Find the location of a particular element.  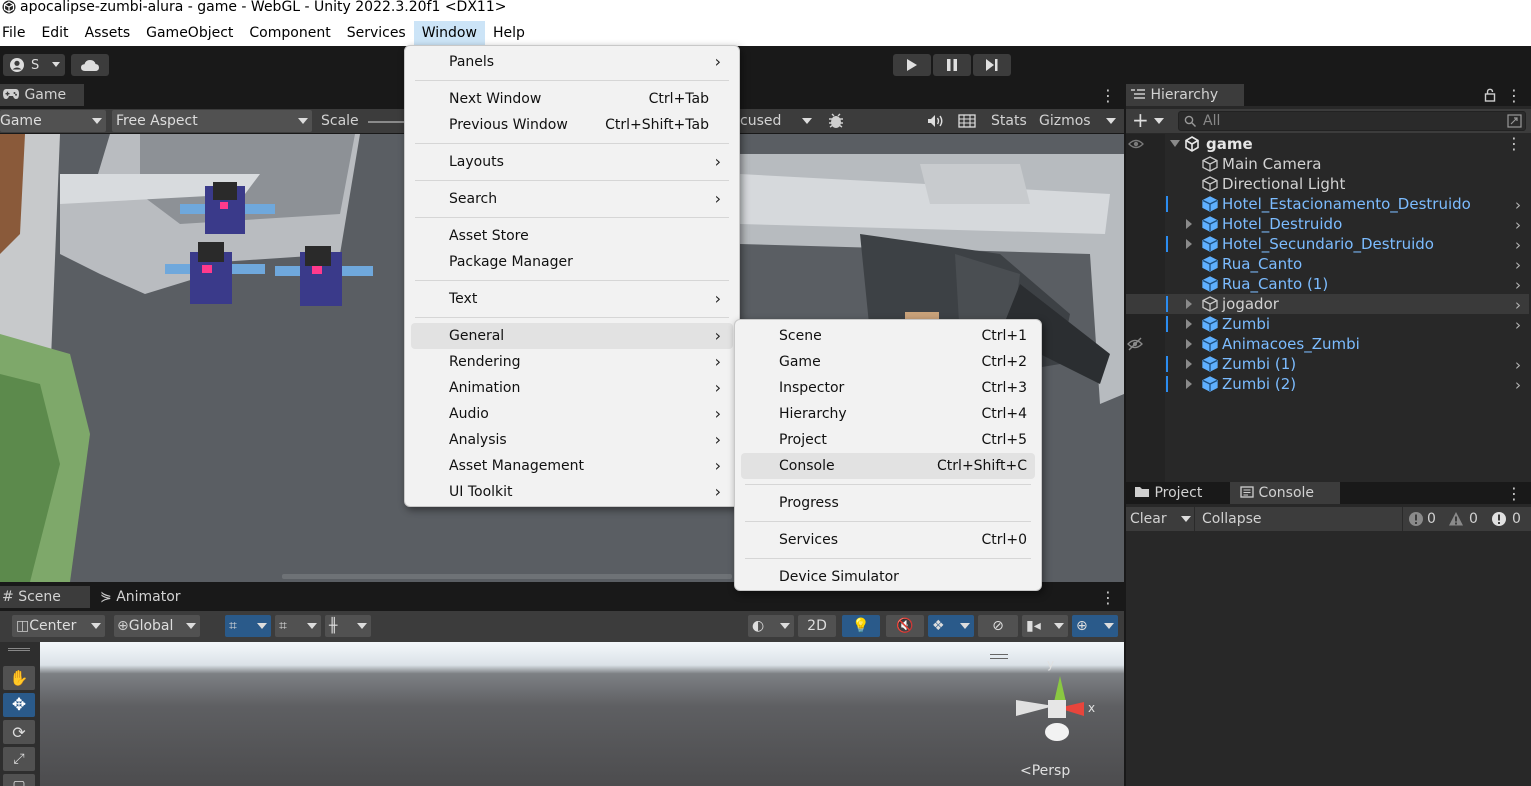

gizmos-button: Gizmos is located at coordinates (1065, 121).